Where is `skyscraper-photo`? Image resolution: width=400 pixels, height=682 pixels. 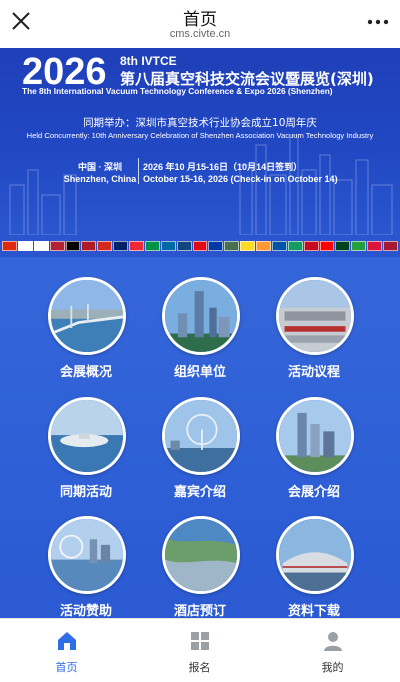 skyscraper-photo is located at coordinates (315, 436).